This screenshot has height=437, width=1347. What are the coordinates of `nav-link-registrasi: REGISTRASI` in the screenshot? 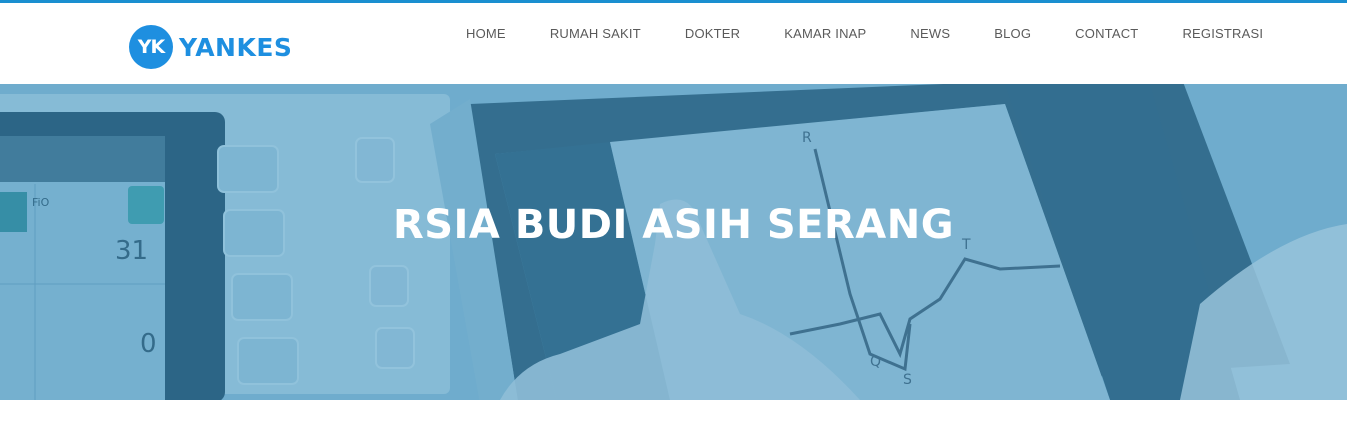 It's located at (1222, 33).